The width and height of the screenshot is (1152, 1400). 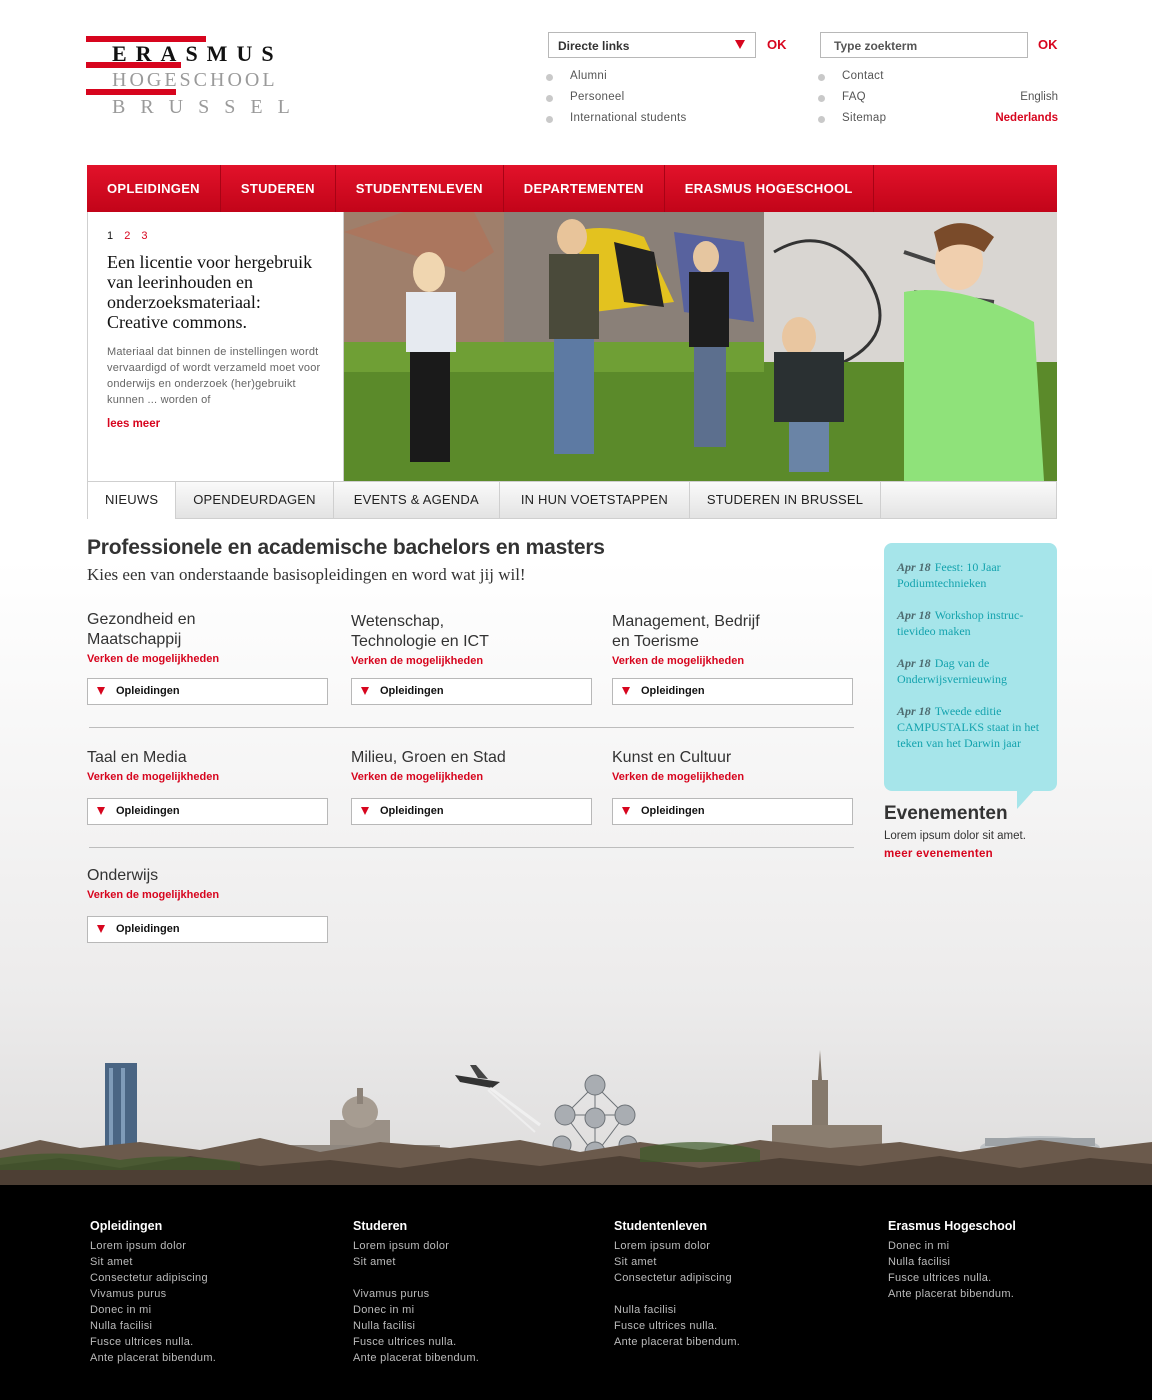 I want to click on tab-events-agenda: EVENTS & AGENDA, so click(x=417, y=500).